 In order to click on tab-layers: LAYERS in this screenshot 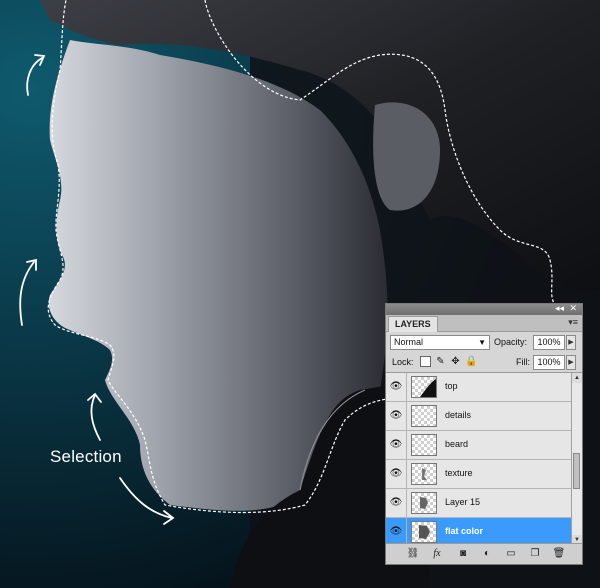, I will do `click(413, 324)`.